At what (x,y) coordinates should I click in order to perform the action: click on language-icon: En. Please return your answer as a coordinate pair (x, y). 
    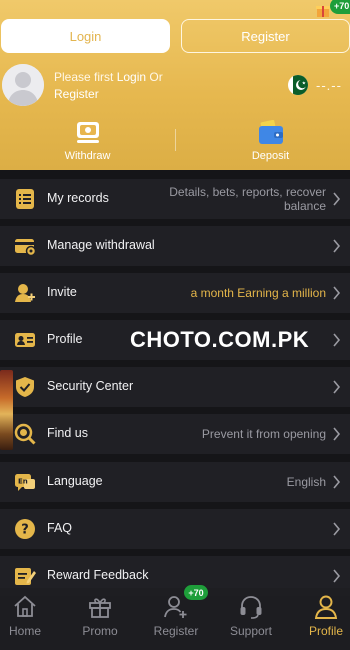
    Looking at the image, I should click on (25, 482).